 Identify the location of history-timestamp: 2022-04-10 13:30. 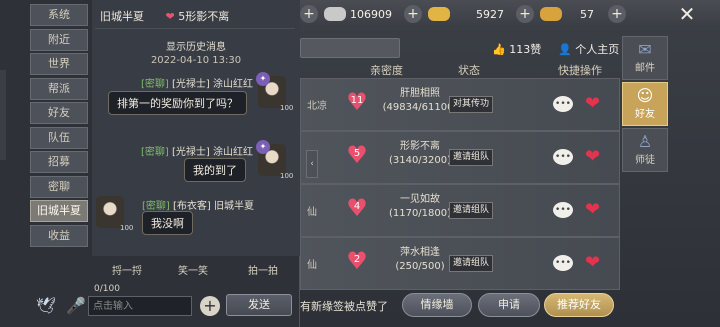
(196, 60).